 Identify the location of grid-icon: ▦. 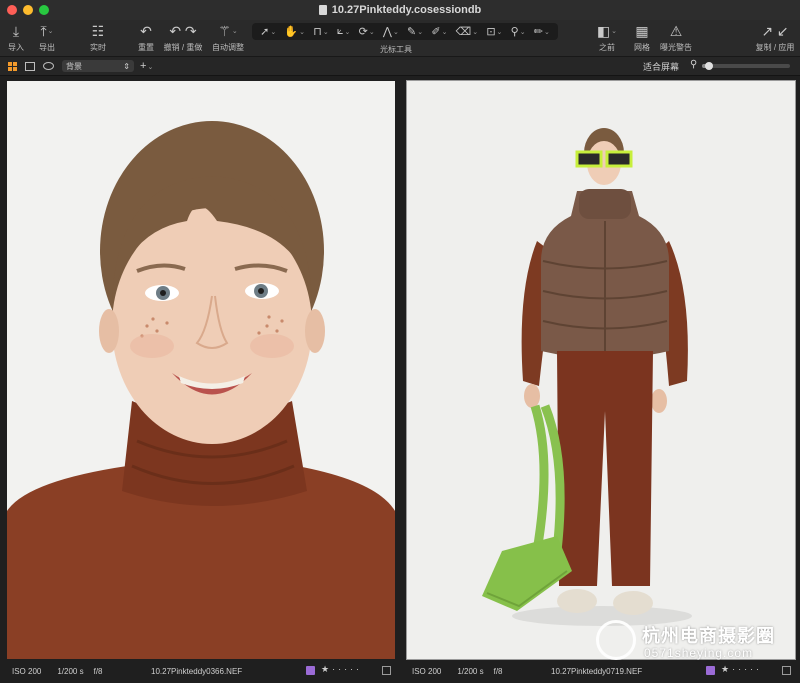
(642, 30).